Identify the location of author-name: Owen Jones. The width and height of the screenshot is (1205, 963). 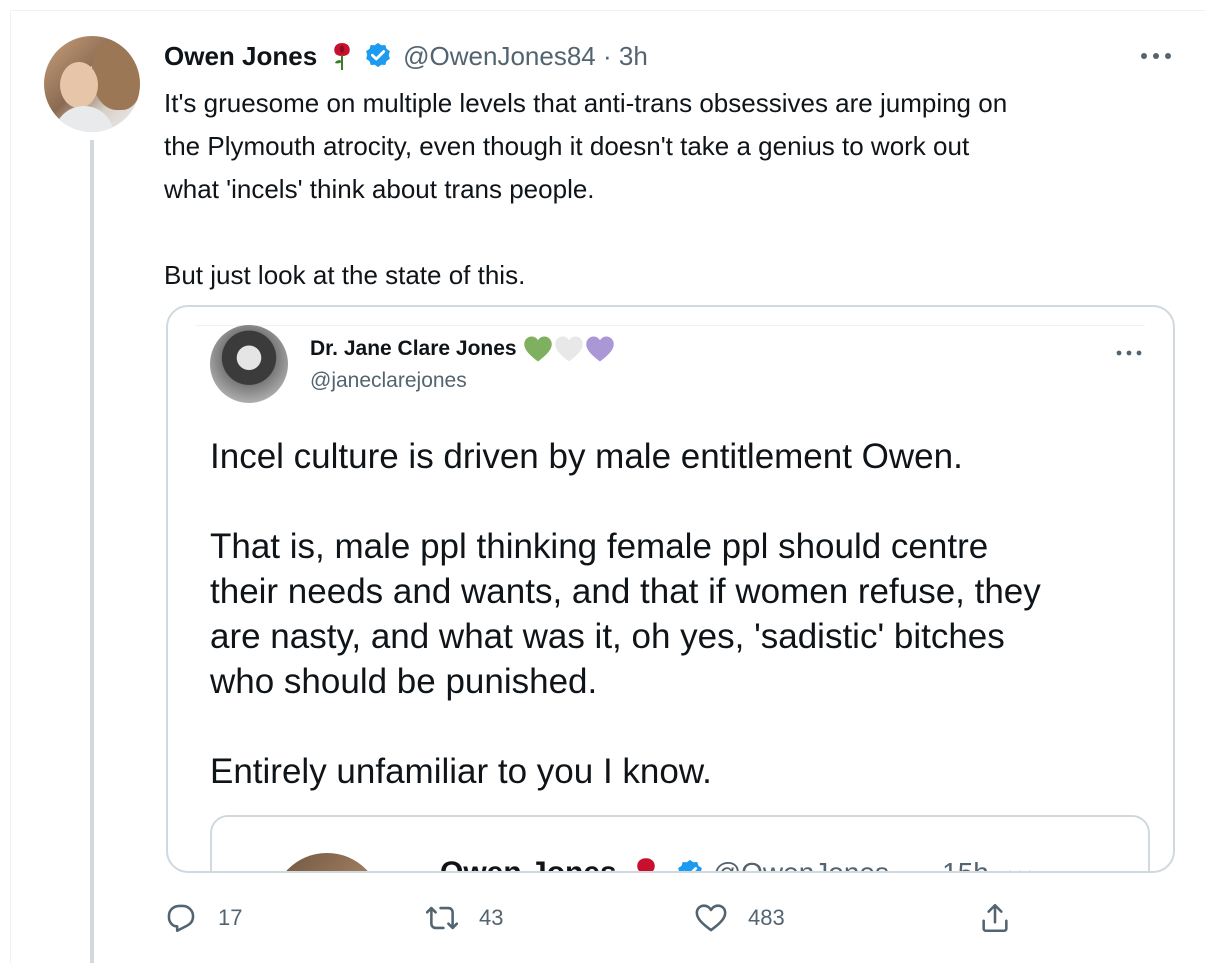
(240, 56).